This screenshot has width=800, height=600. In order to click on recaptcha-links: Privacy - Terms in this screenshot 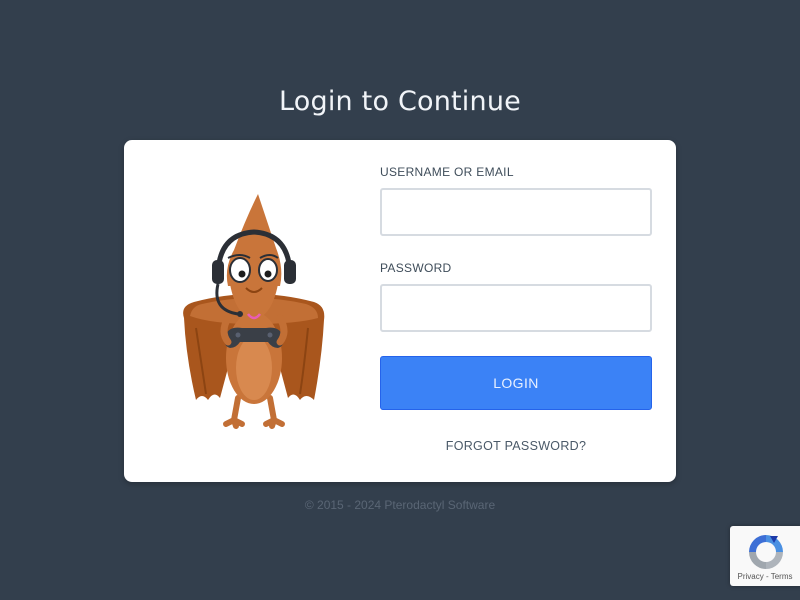, I will do `click(765, 576)`.